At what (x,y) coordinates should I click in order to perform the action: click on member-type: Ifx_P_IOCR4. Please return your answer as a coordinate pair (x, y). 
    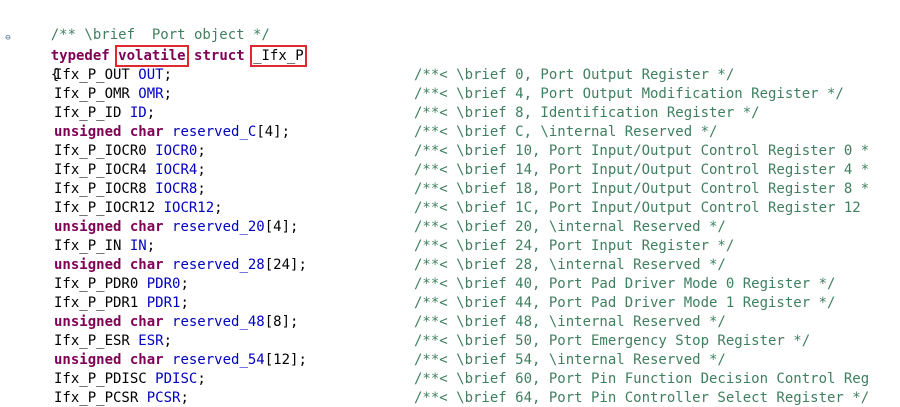
    Looking at the image, I should click on (100, 170).